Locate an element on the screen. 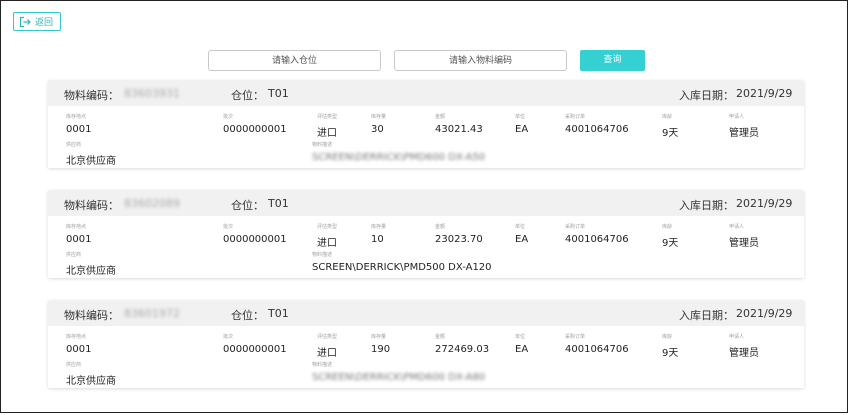 The height and width of the screenshot is (415, 850). back-button-label: 返回 is located at coordinates (44, 23).